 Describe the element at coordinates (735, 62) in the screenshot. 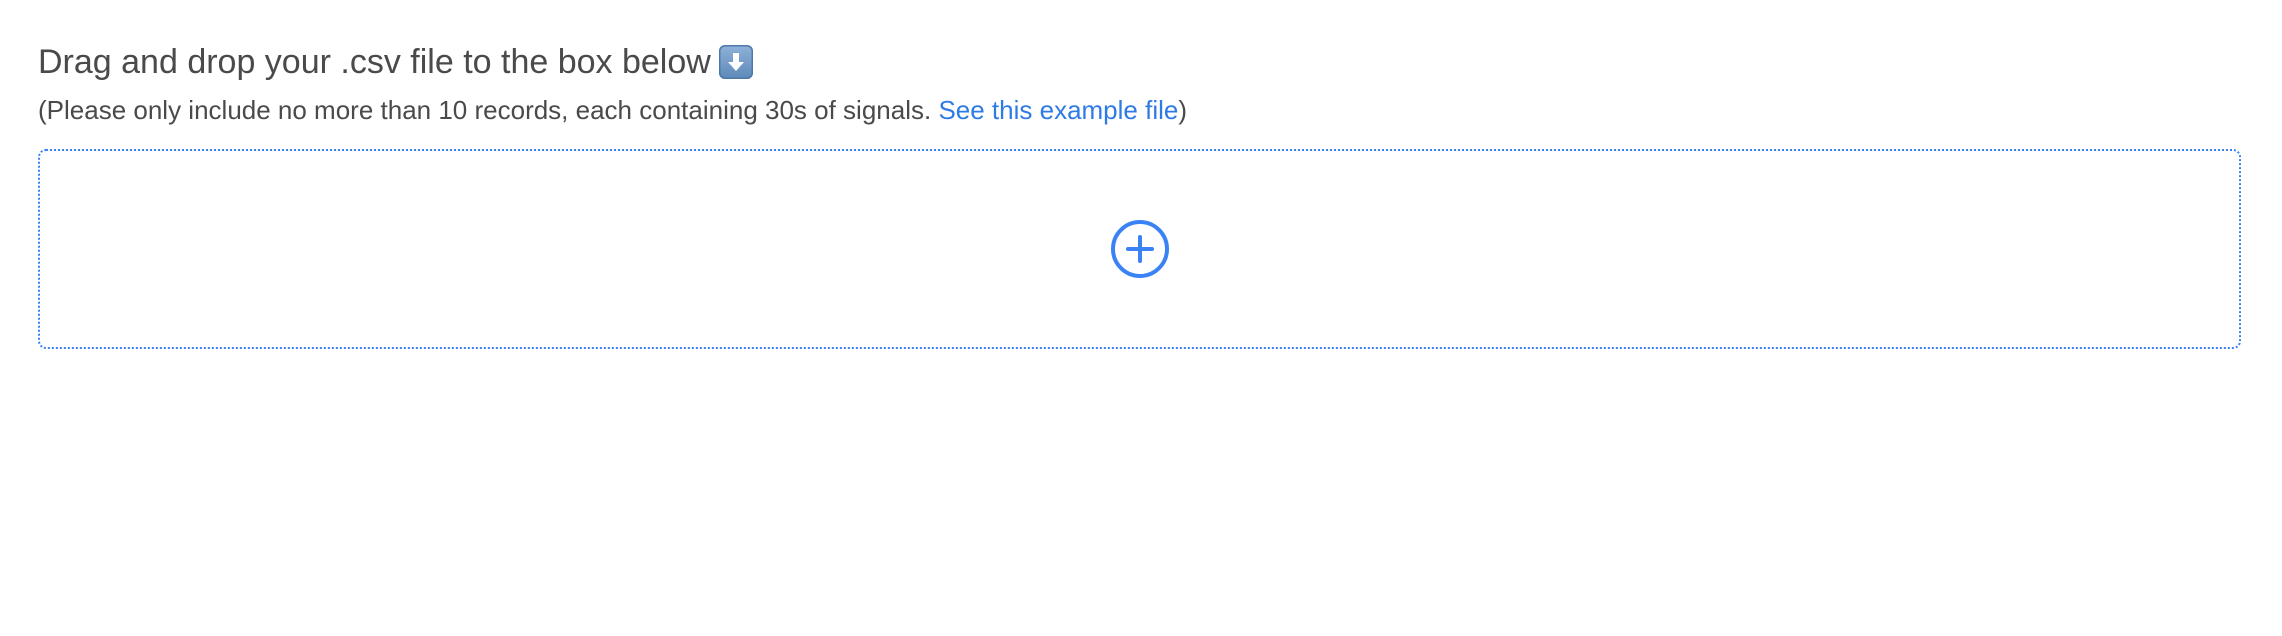

I see `down-arrow-emoji-icon` at that location.